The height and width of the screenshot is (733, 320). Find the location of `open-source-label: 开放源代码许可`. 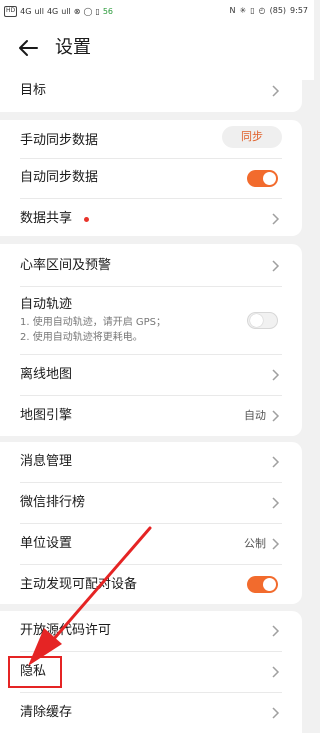

open-source-label: 开放源代码许可 is located at coordinates (66, 630).